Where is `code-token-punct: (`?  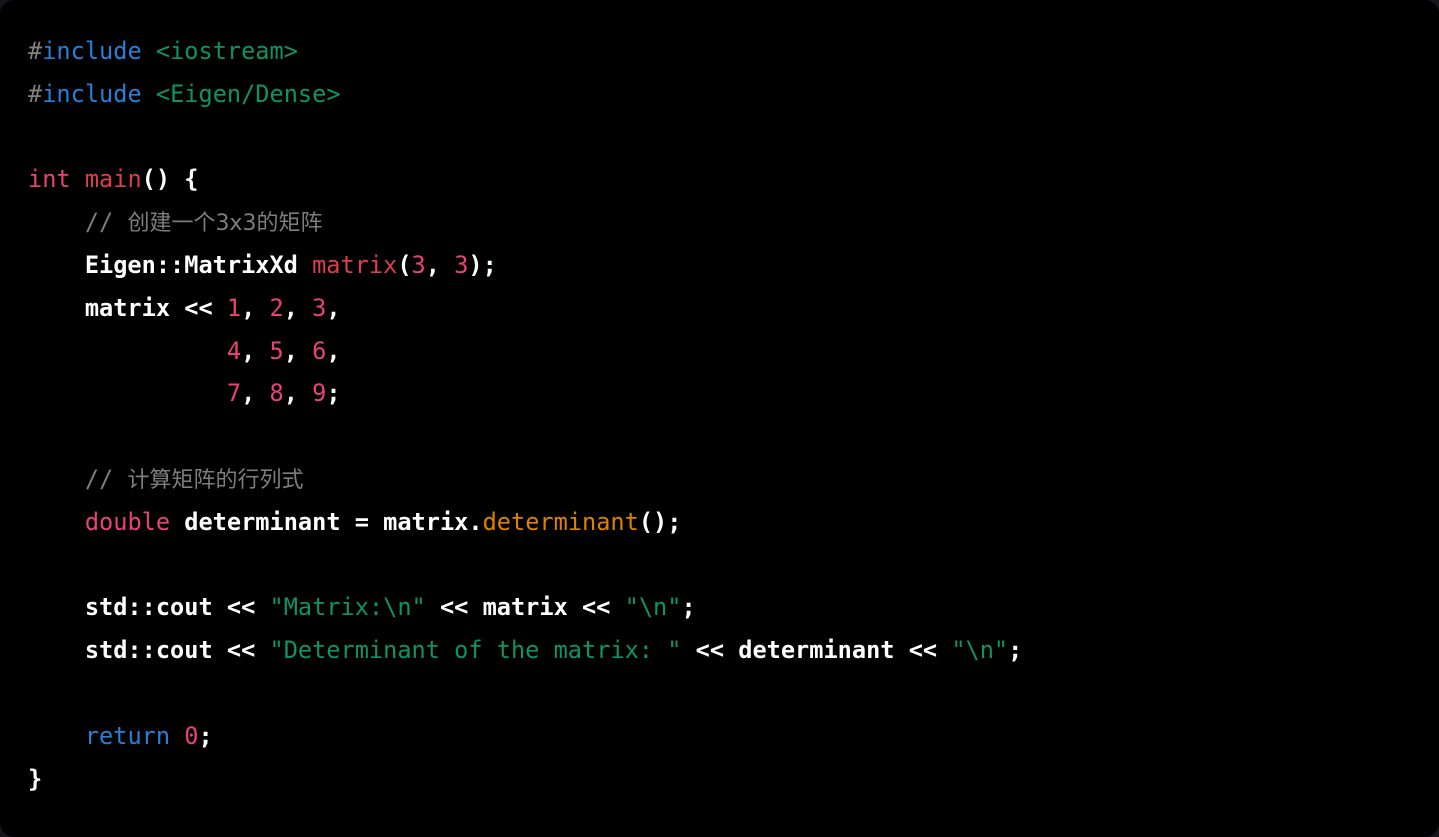
code-token-punct: ( is located at coordinates (404, 264).